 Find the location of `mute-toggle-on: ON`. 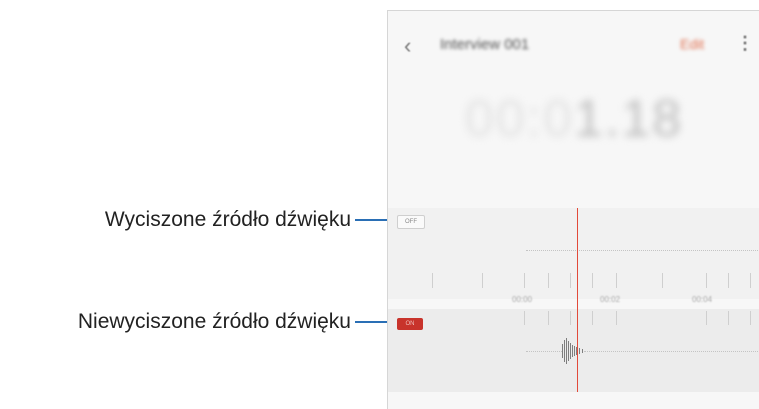

mute-toggle-on: ON is located at coordinates (410, 324).